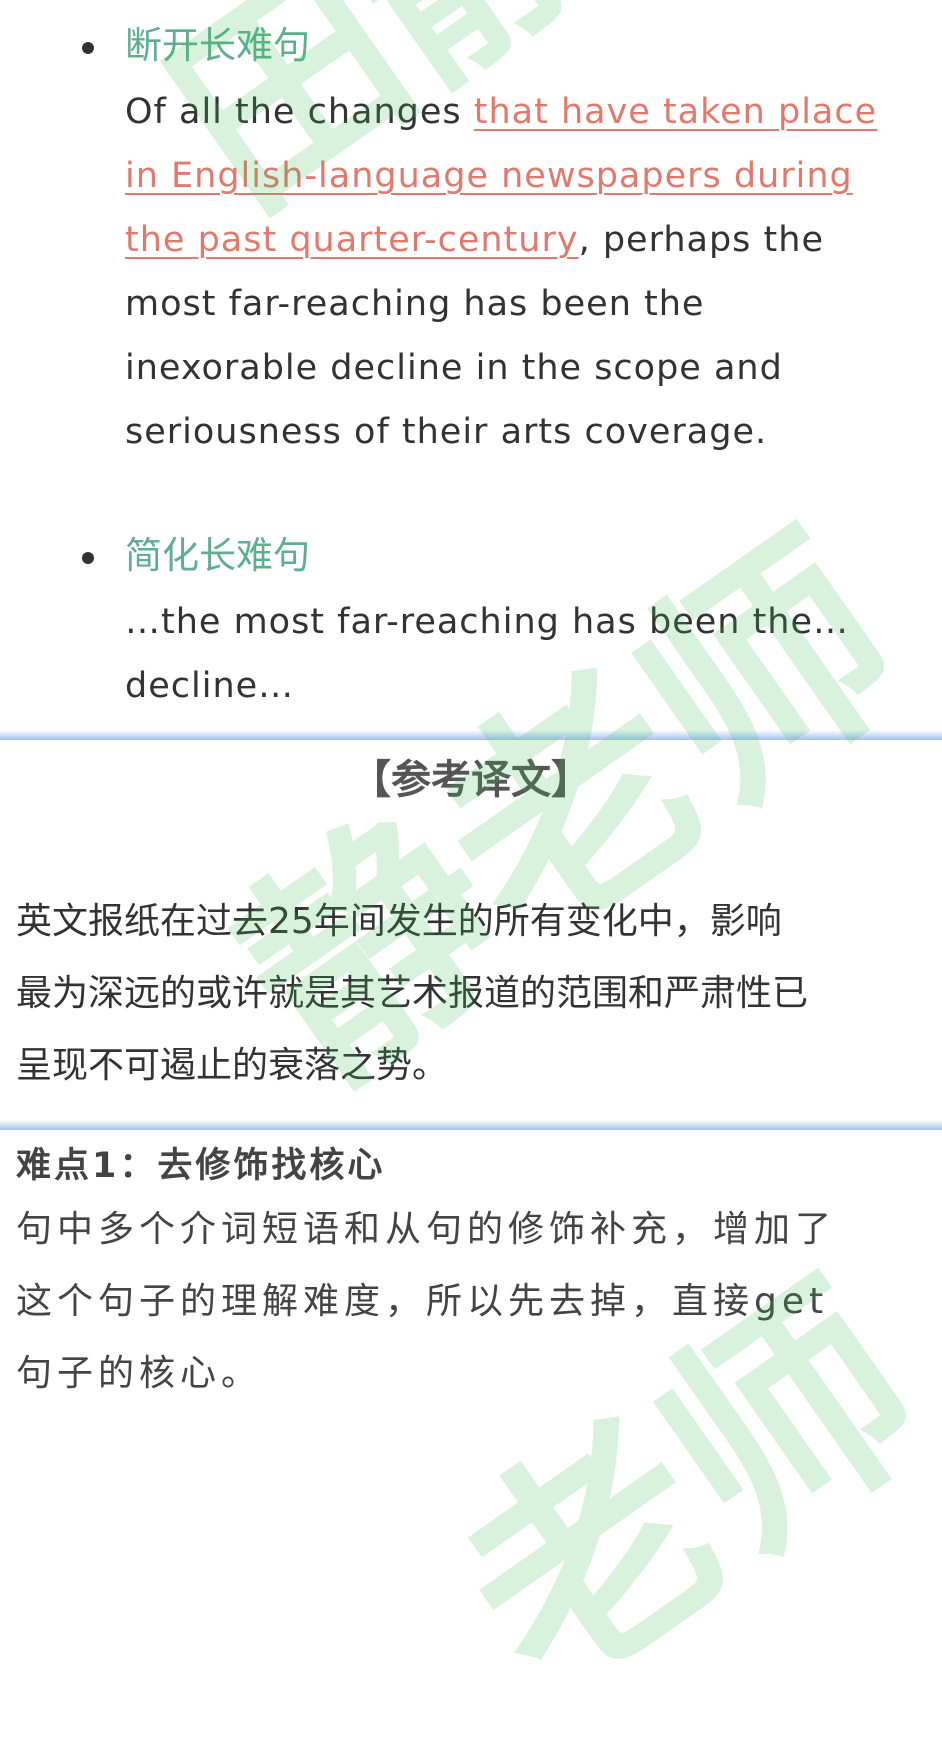  Describe the element at coordinates (454, 368) in the screenshot. I see `sentence-line: inexorable decline in the scope and` at that location.